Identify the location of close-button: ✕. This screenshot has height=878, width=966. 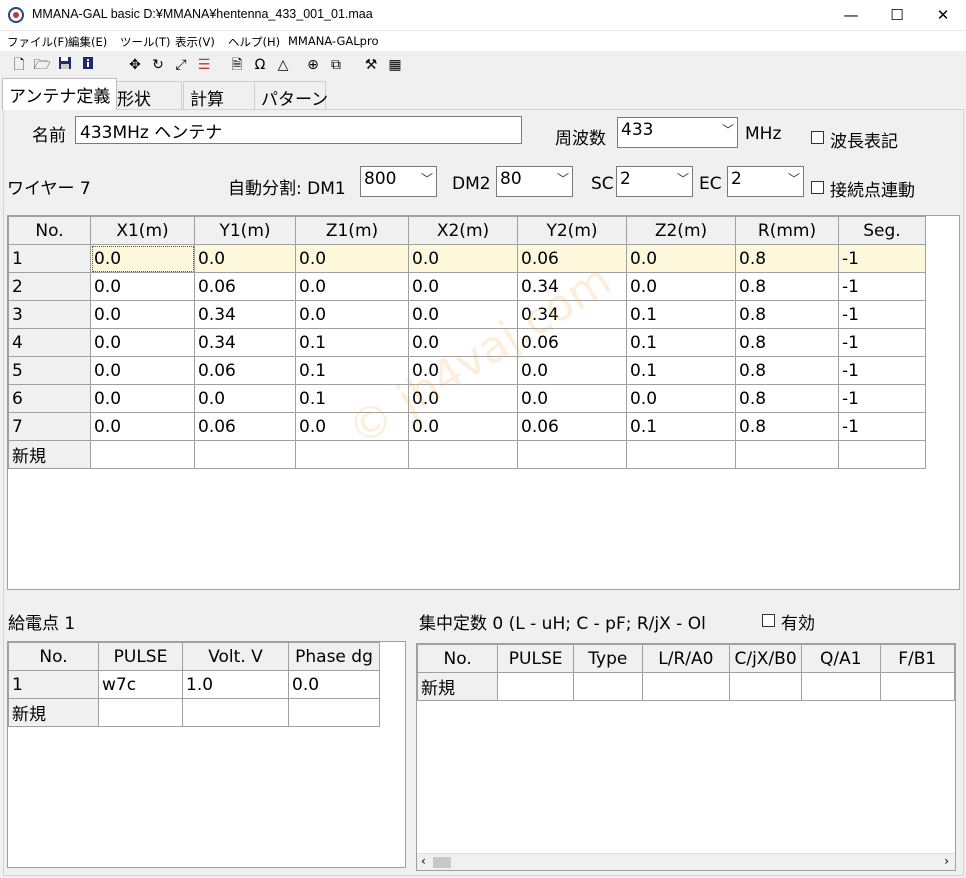
(943, 15).